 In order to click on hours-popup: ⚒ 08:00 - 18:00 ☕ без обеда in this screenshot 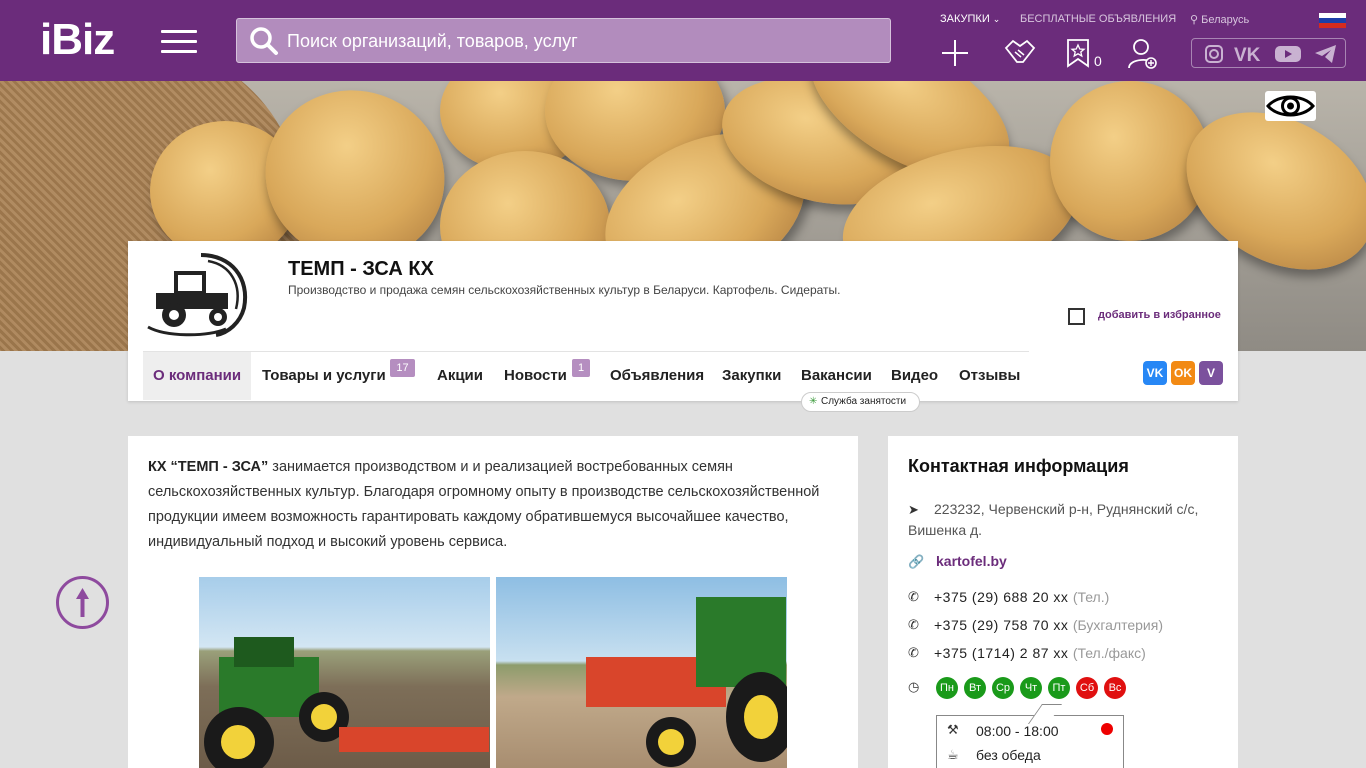, I will do `click(1030, 736)`.